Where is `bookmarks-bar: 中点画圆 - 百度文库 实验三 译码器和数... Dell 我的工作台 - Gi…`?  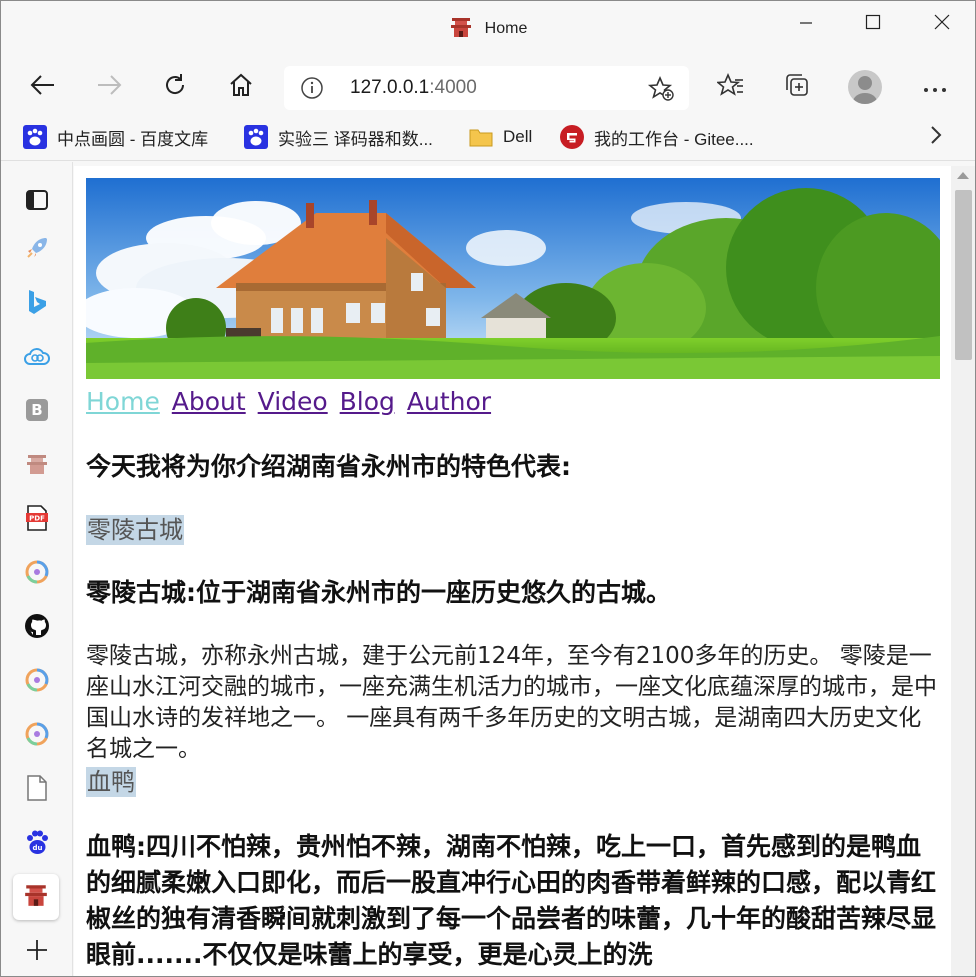
bookmarks-bar: 中点画圆 - 百度文库 实验三 译码器和数... Dell 我的工作台 - Gi… is located at coordinates (488, 137).